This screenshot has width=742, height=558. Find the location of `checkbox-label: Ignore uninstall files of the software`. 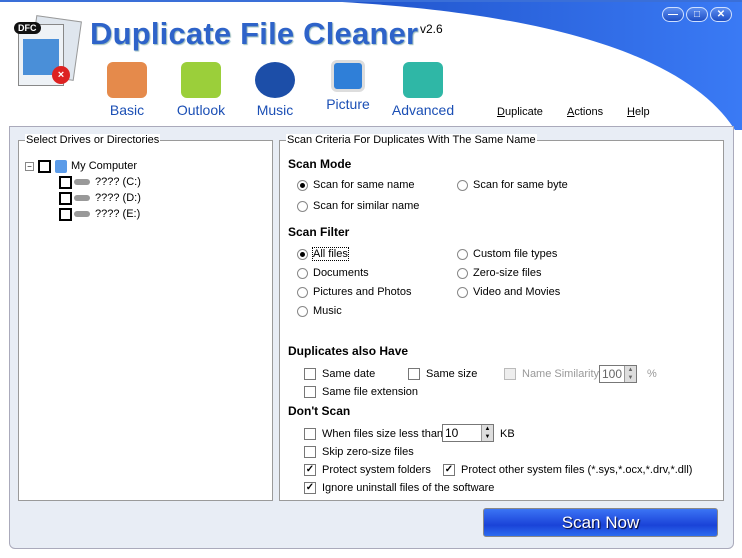

checkbox-label: Ignore uninstall files of the software is located at coordinates (408, 488).